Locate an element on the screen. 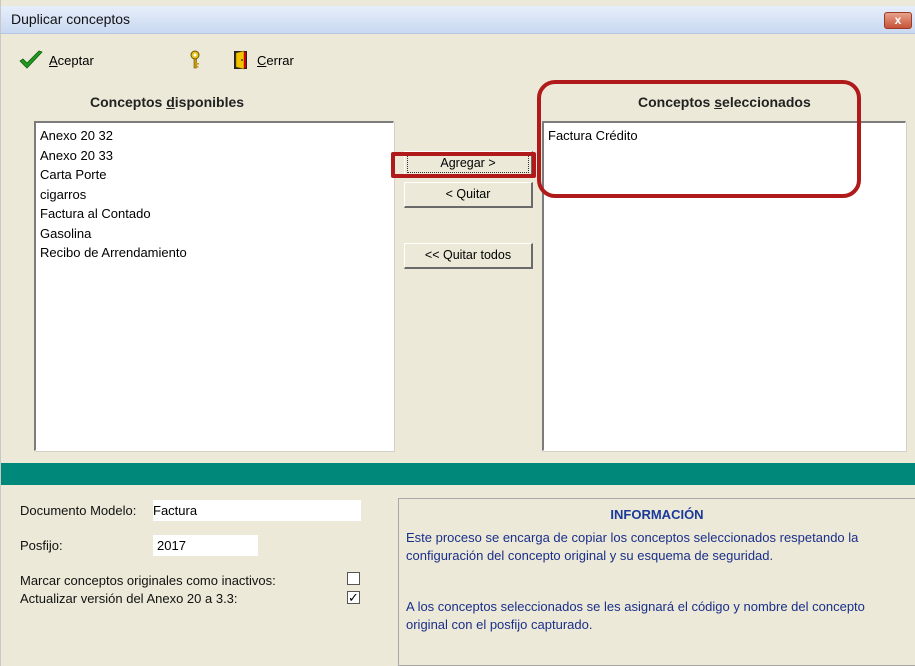  update-version-checkbox: ✓ is located at coordinates (353, 597).